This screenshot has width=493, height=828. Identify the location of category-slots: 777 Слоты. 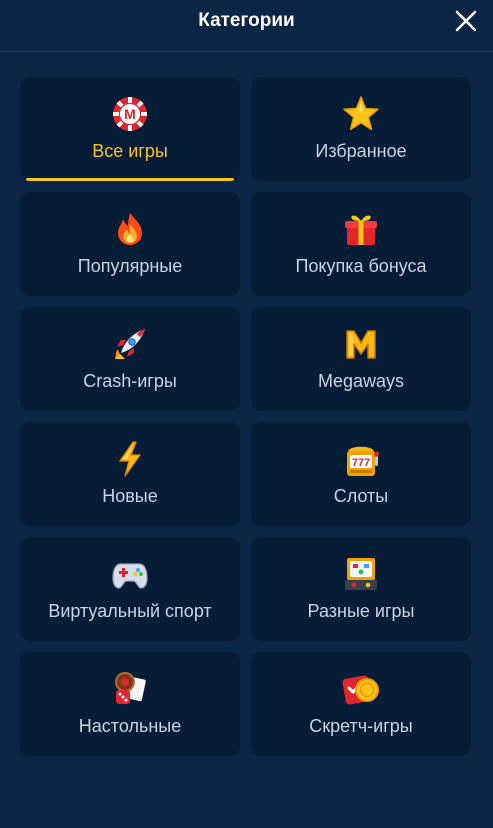
(361, 474).